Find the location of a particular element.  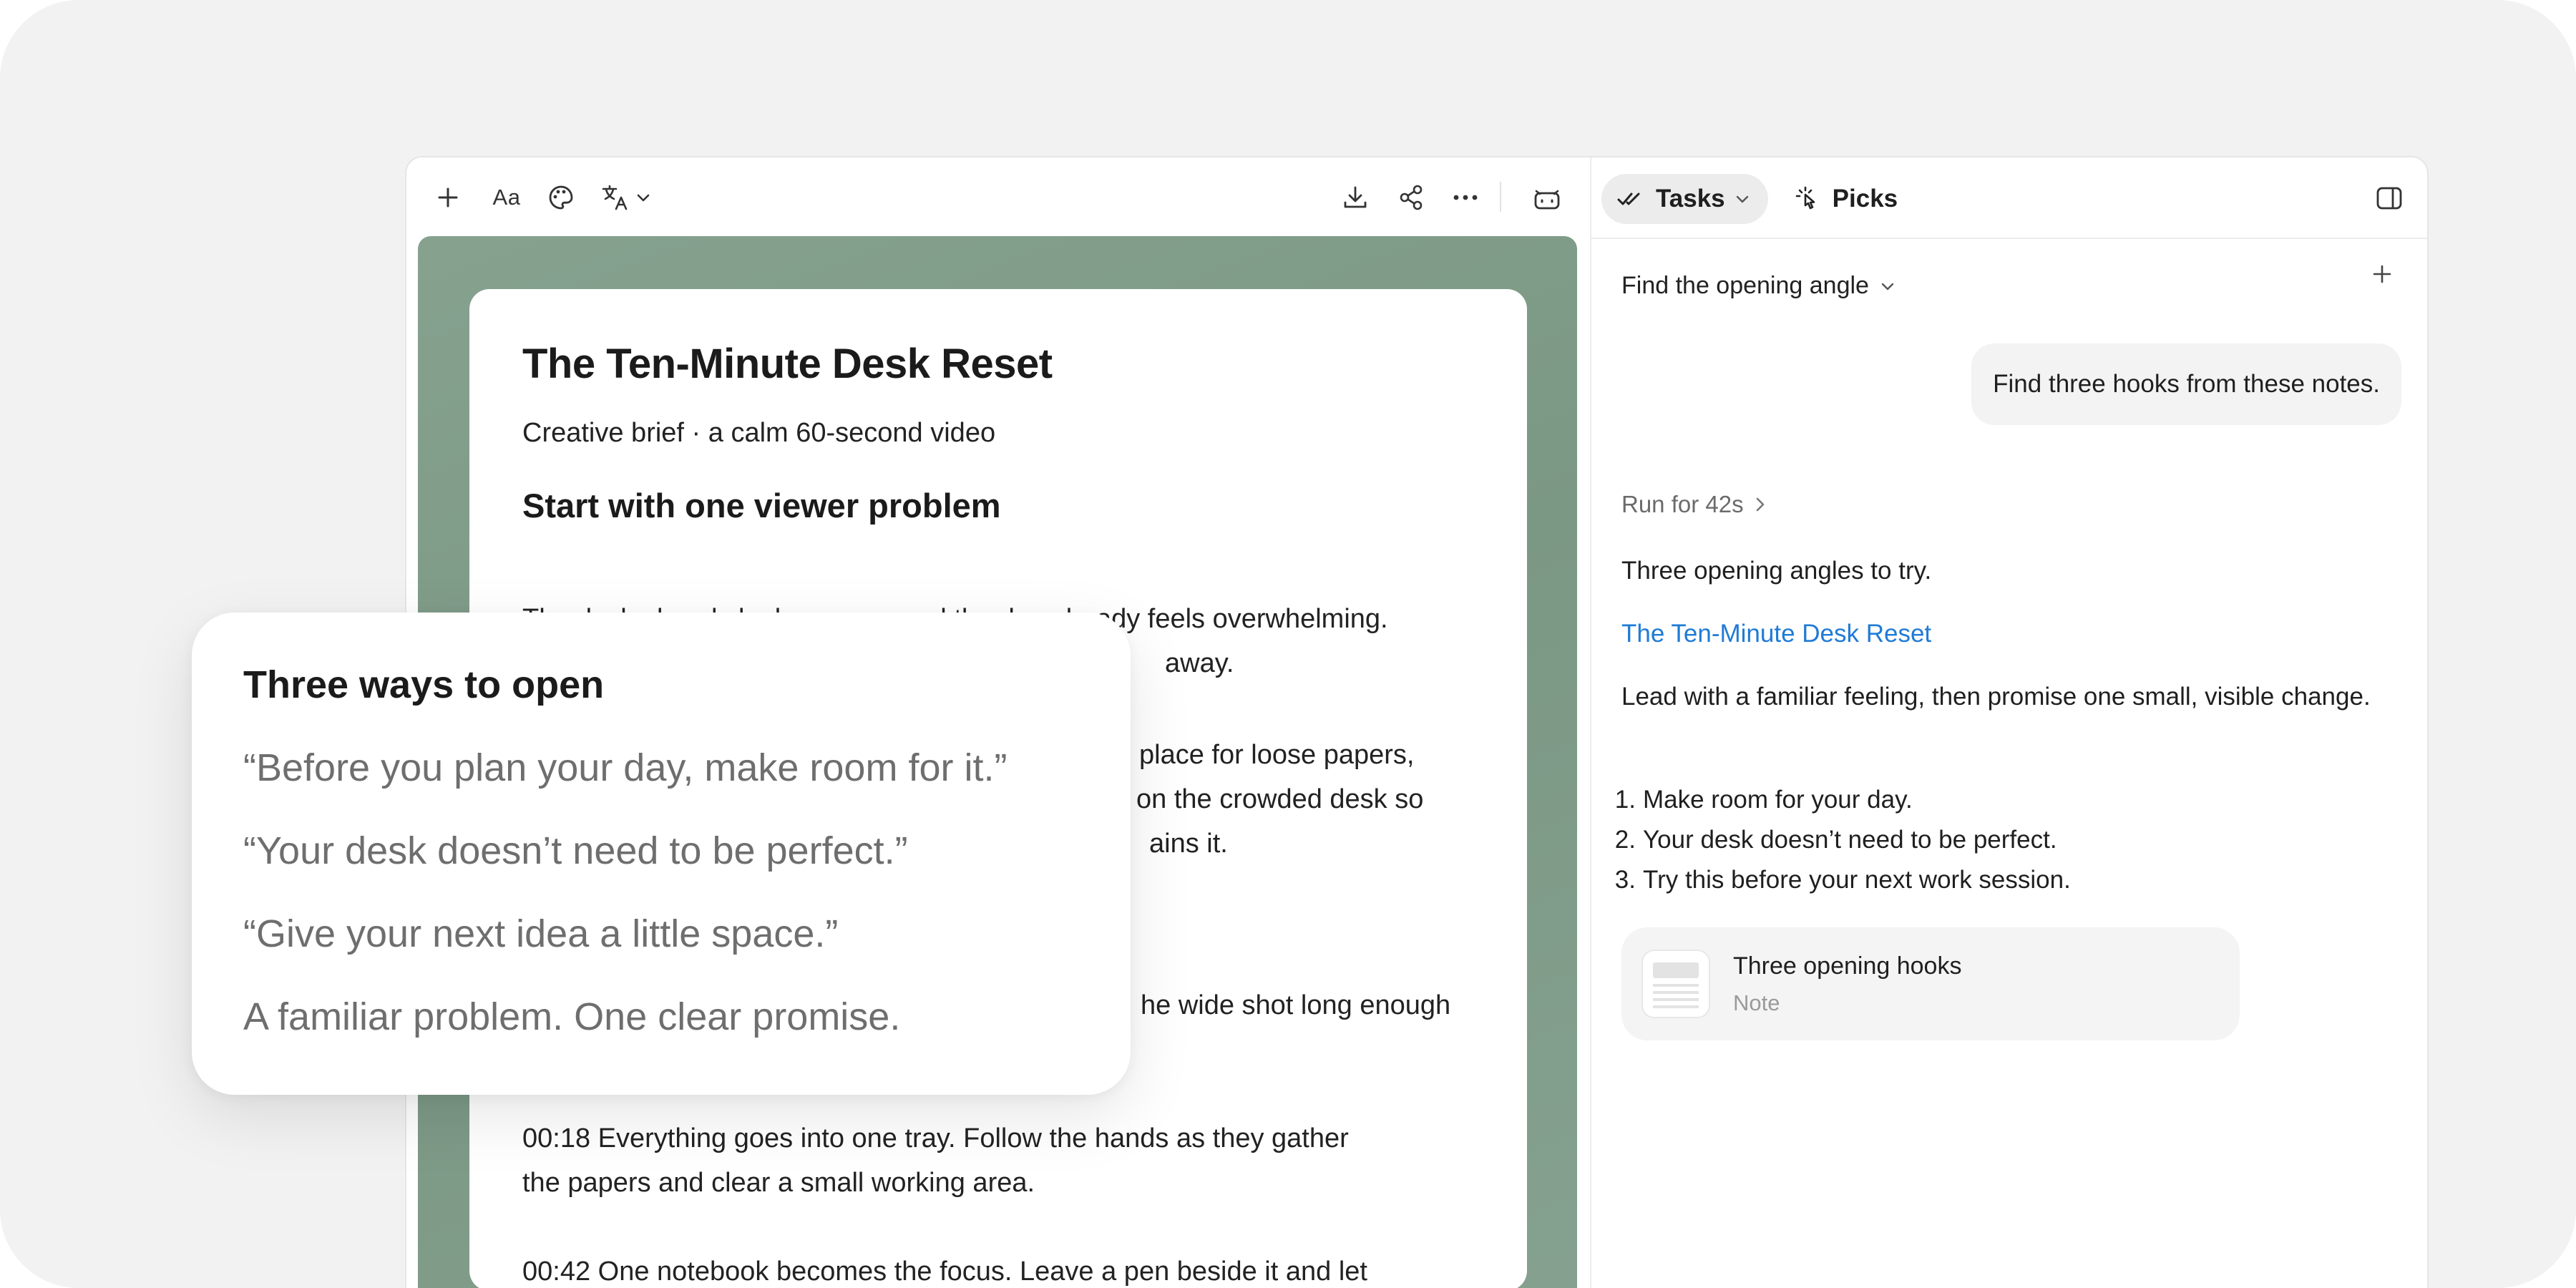

new-thread-button is located at coordinates (2382, 275).